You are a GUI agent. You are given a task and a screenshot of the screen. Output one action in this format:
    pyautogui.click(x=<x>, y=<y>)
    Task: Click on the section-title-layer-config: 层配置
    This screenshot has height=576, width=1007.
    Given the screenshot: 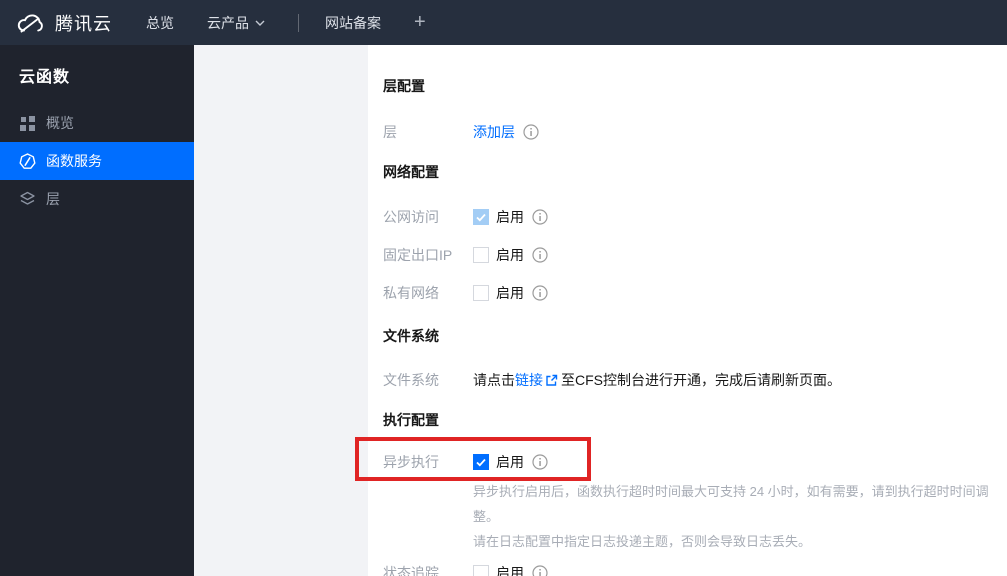 What is the action you would take?
    pyautogui.click(x=404, y=86)
    